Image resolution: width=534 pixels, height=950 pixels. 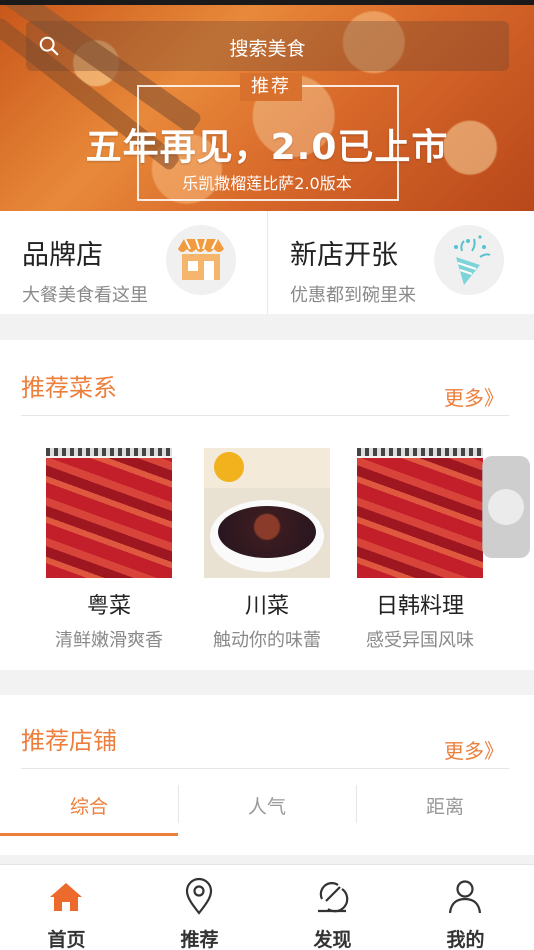 What do you see at coordinates (133, 262) in the screenshot?
I see `brand-store-entry: 品牌店 大餐美食看这里` at bounding box center [133, 262].